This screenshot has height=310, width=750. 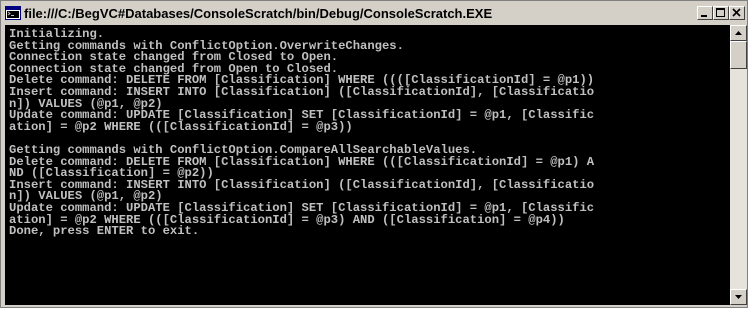 What do you see at coordinates (104, 231) in the screenshot?
I see `console-line: Done, press ENTER to exit.` at bounding box center [104, 231].